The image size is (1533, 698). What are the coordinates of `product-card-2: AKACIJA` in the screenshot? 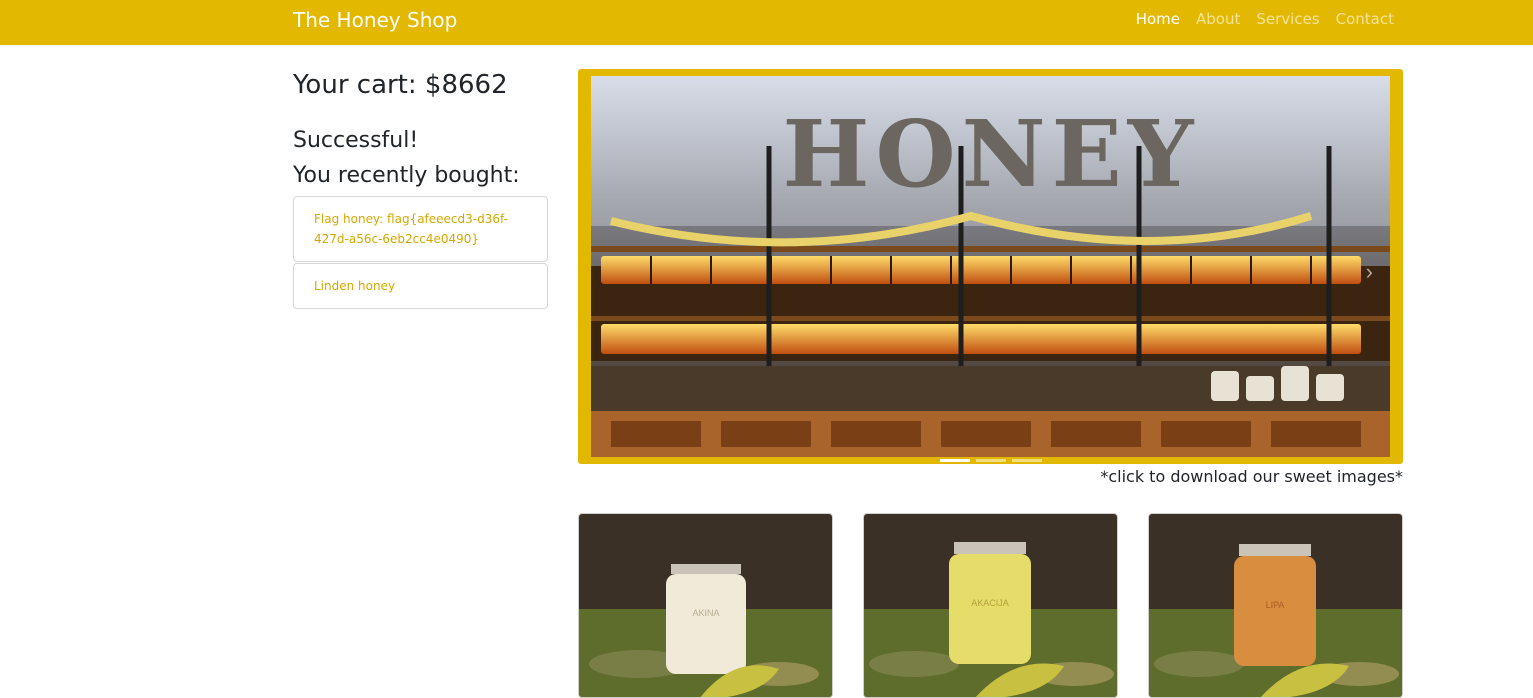 It's located at (990, 605).